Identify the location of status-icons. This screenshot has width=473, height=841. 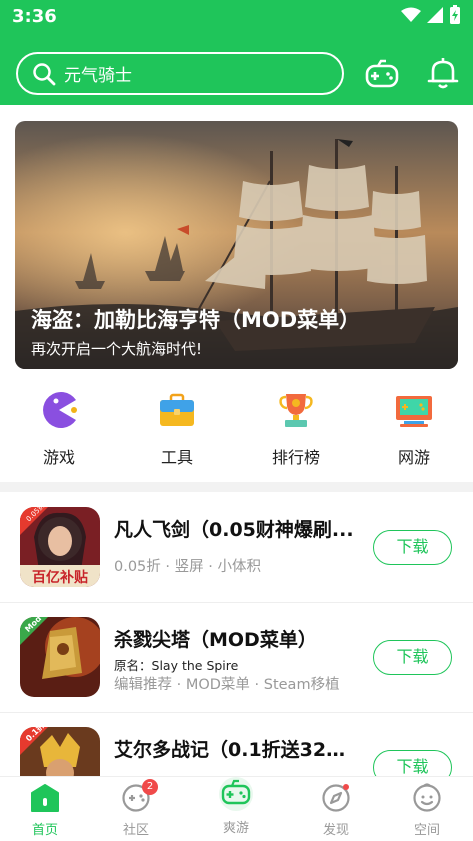
(431, 15).